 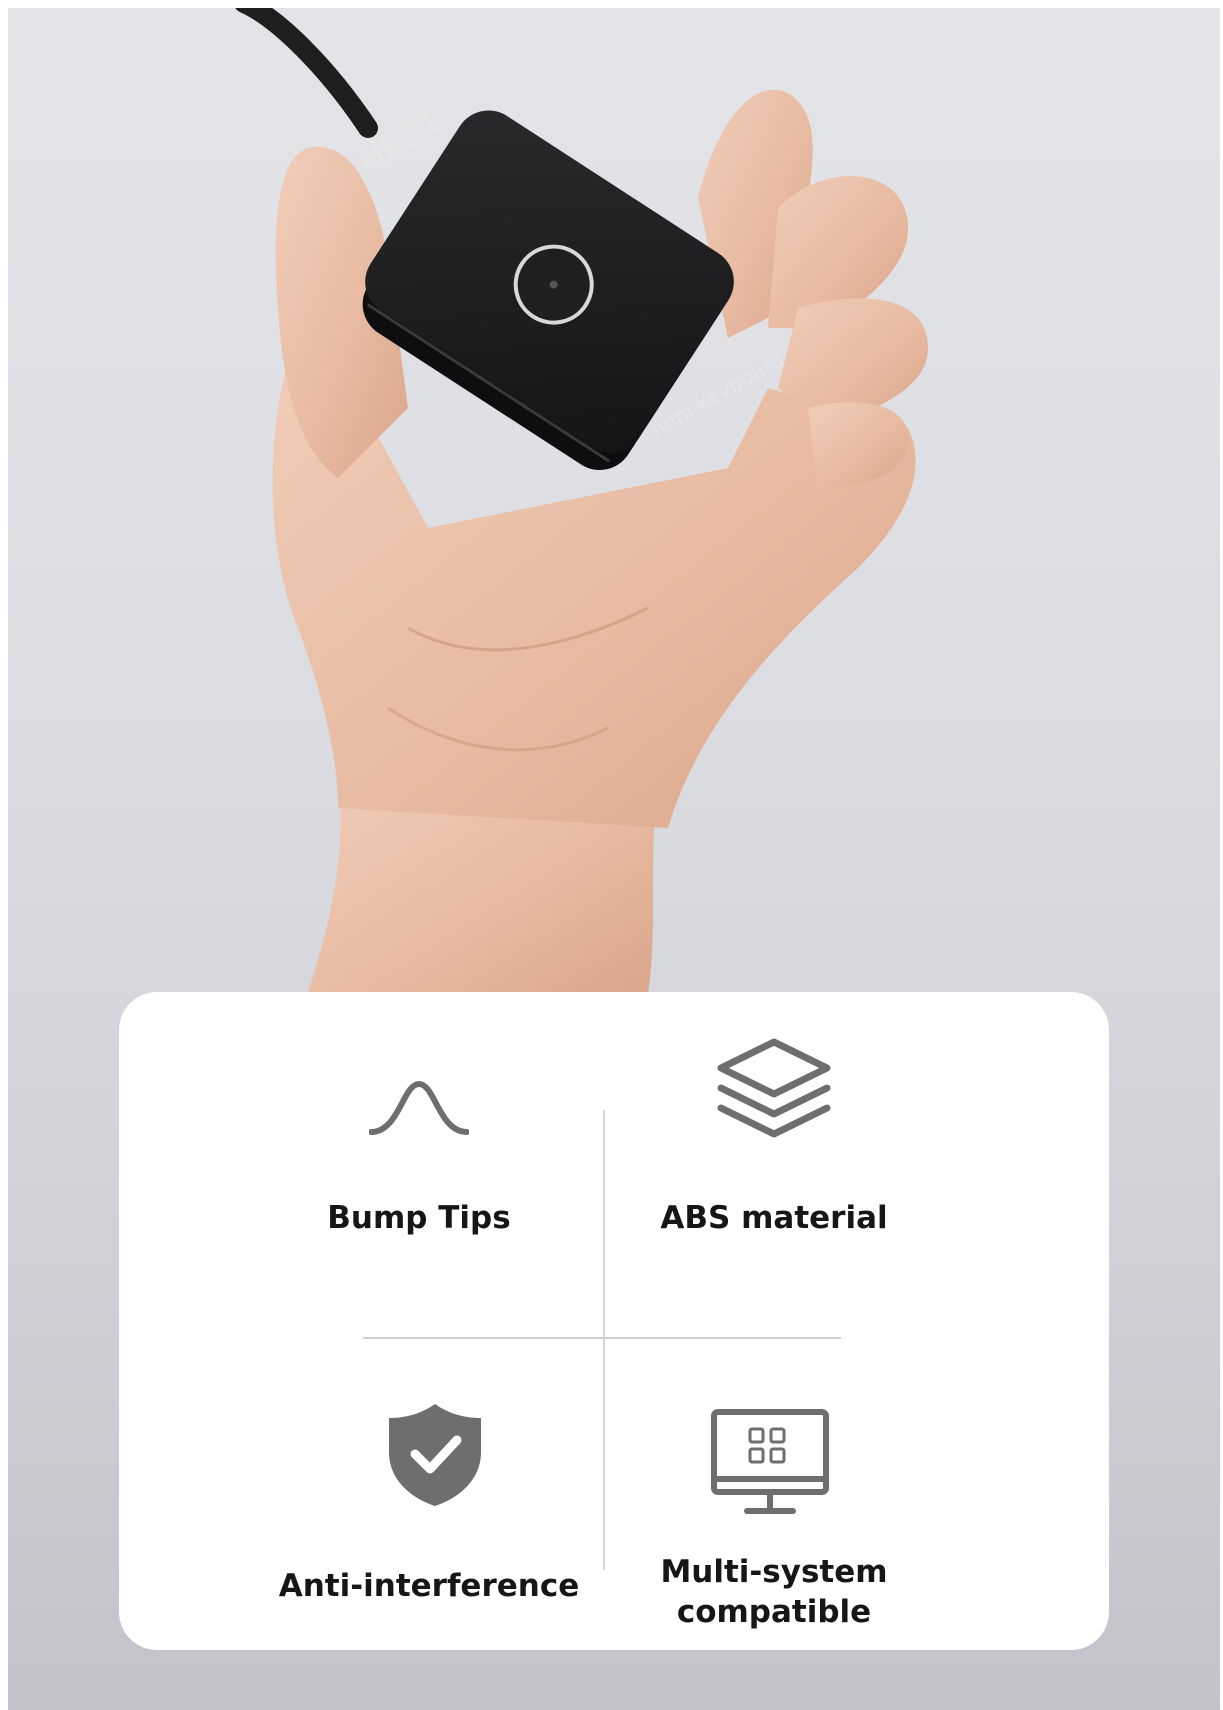 I want to click on feature-label-bump-tips: Bump Tips, so click(x=419, y=1218).